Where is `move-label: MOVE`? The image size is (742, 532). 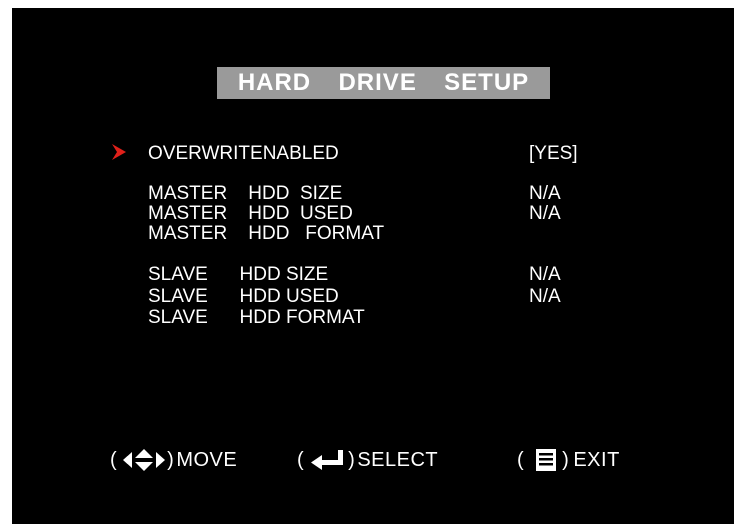 move-label: MOVE is located at coordinates (207, 459).